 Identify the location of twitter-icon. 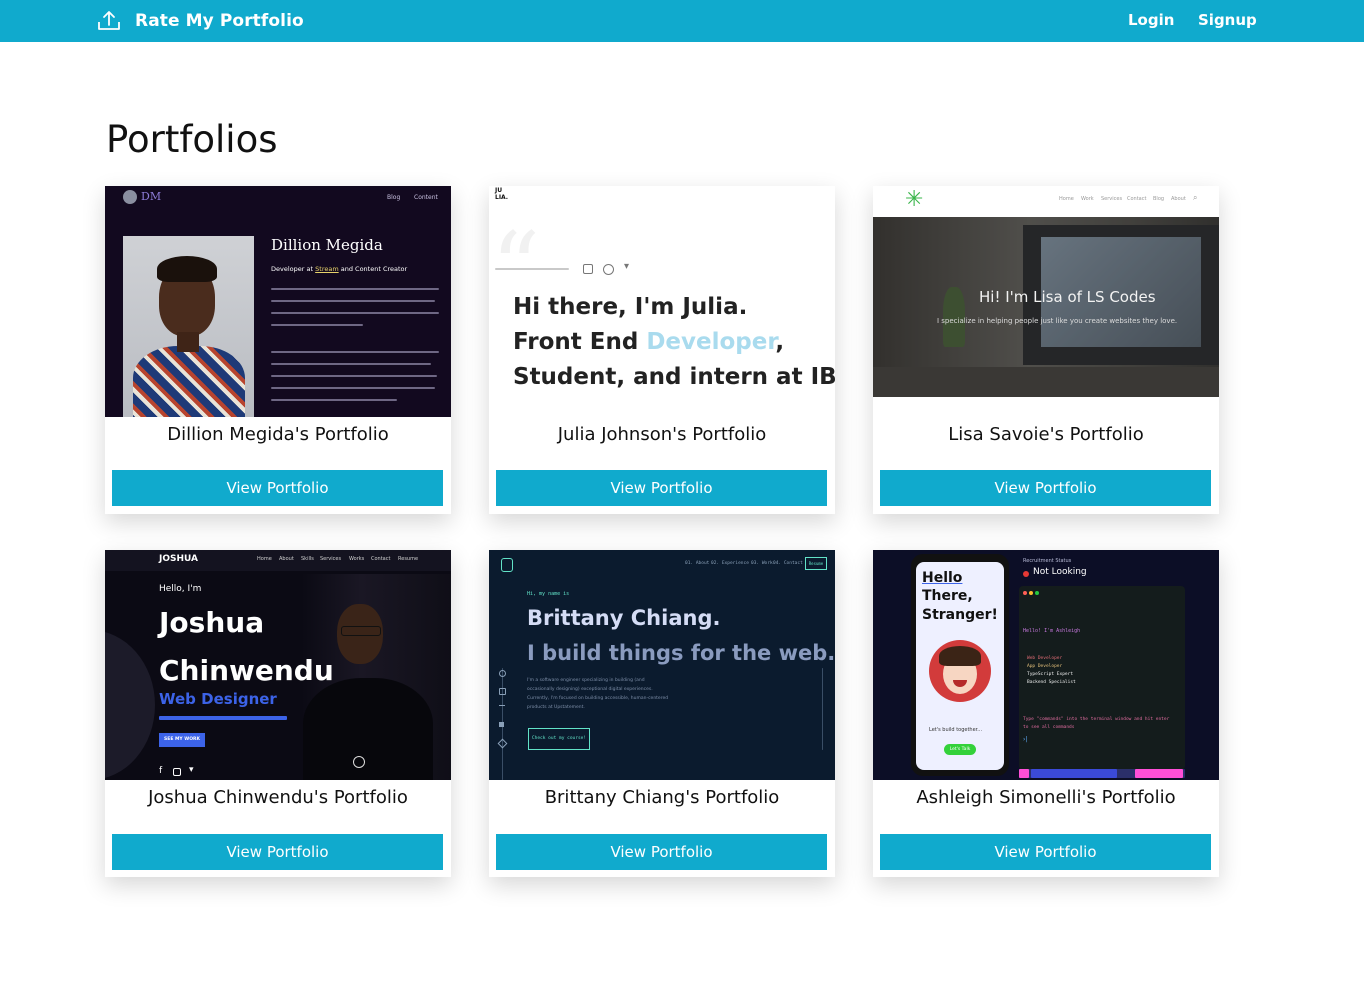
(502, 707).